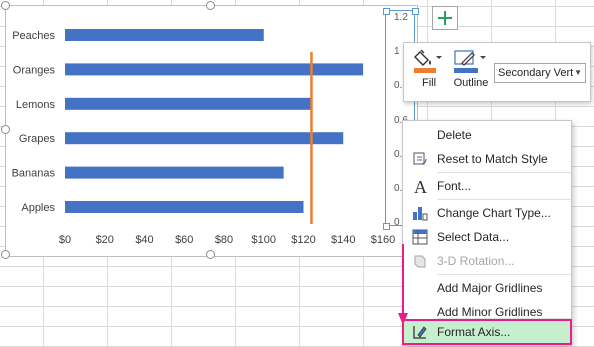  I want to click on outline-label: Outline, so click(471, 83).